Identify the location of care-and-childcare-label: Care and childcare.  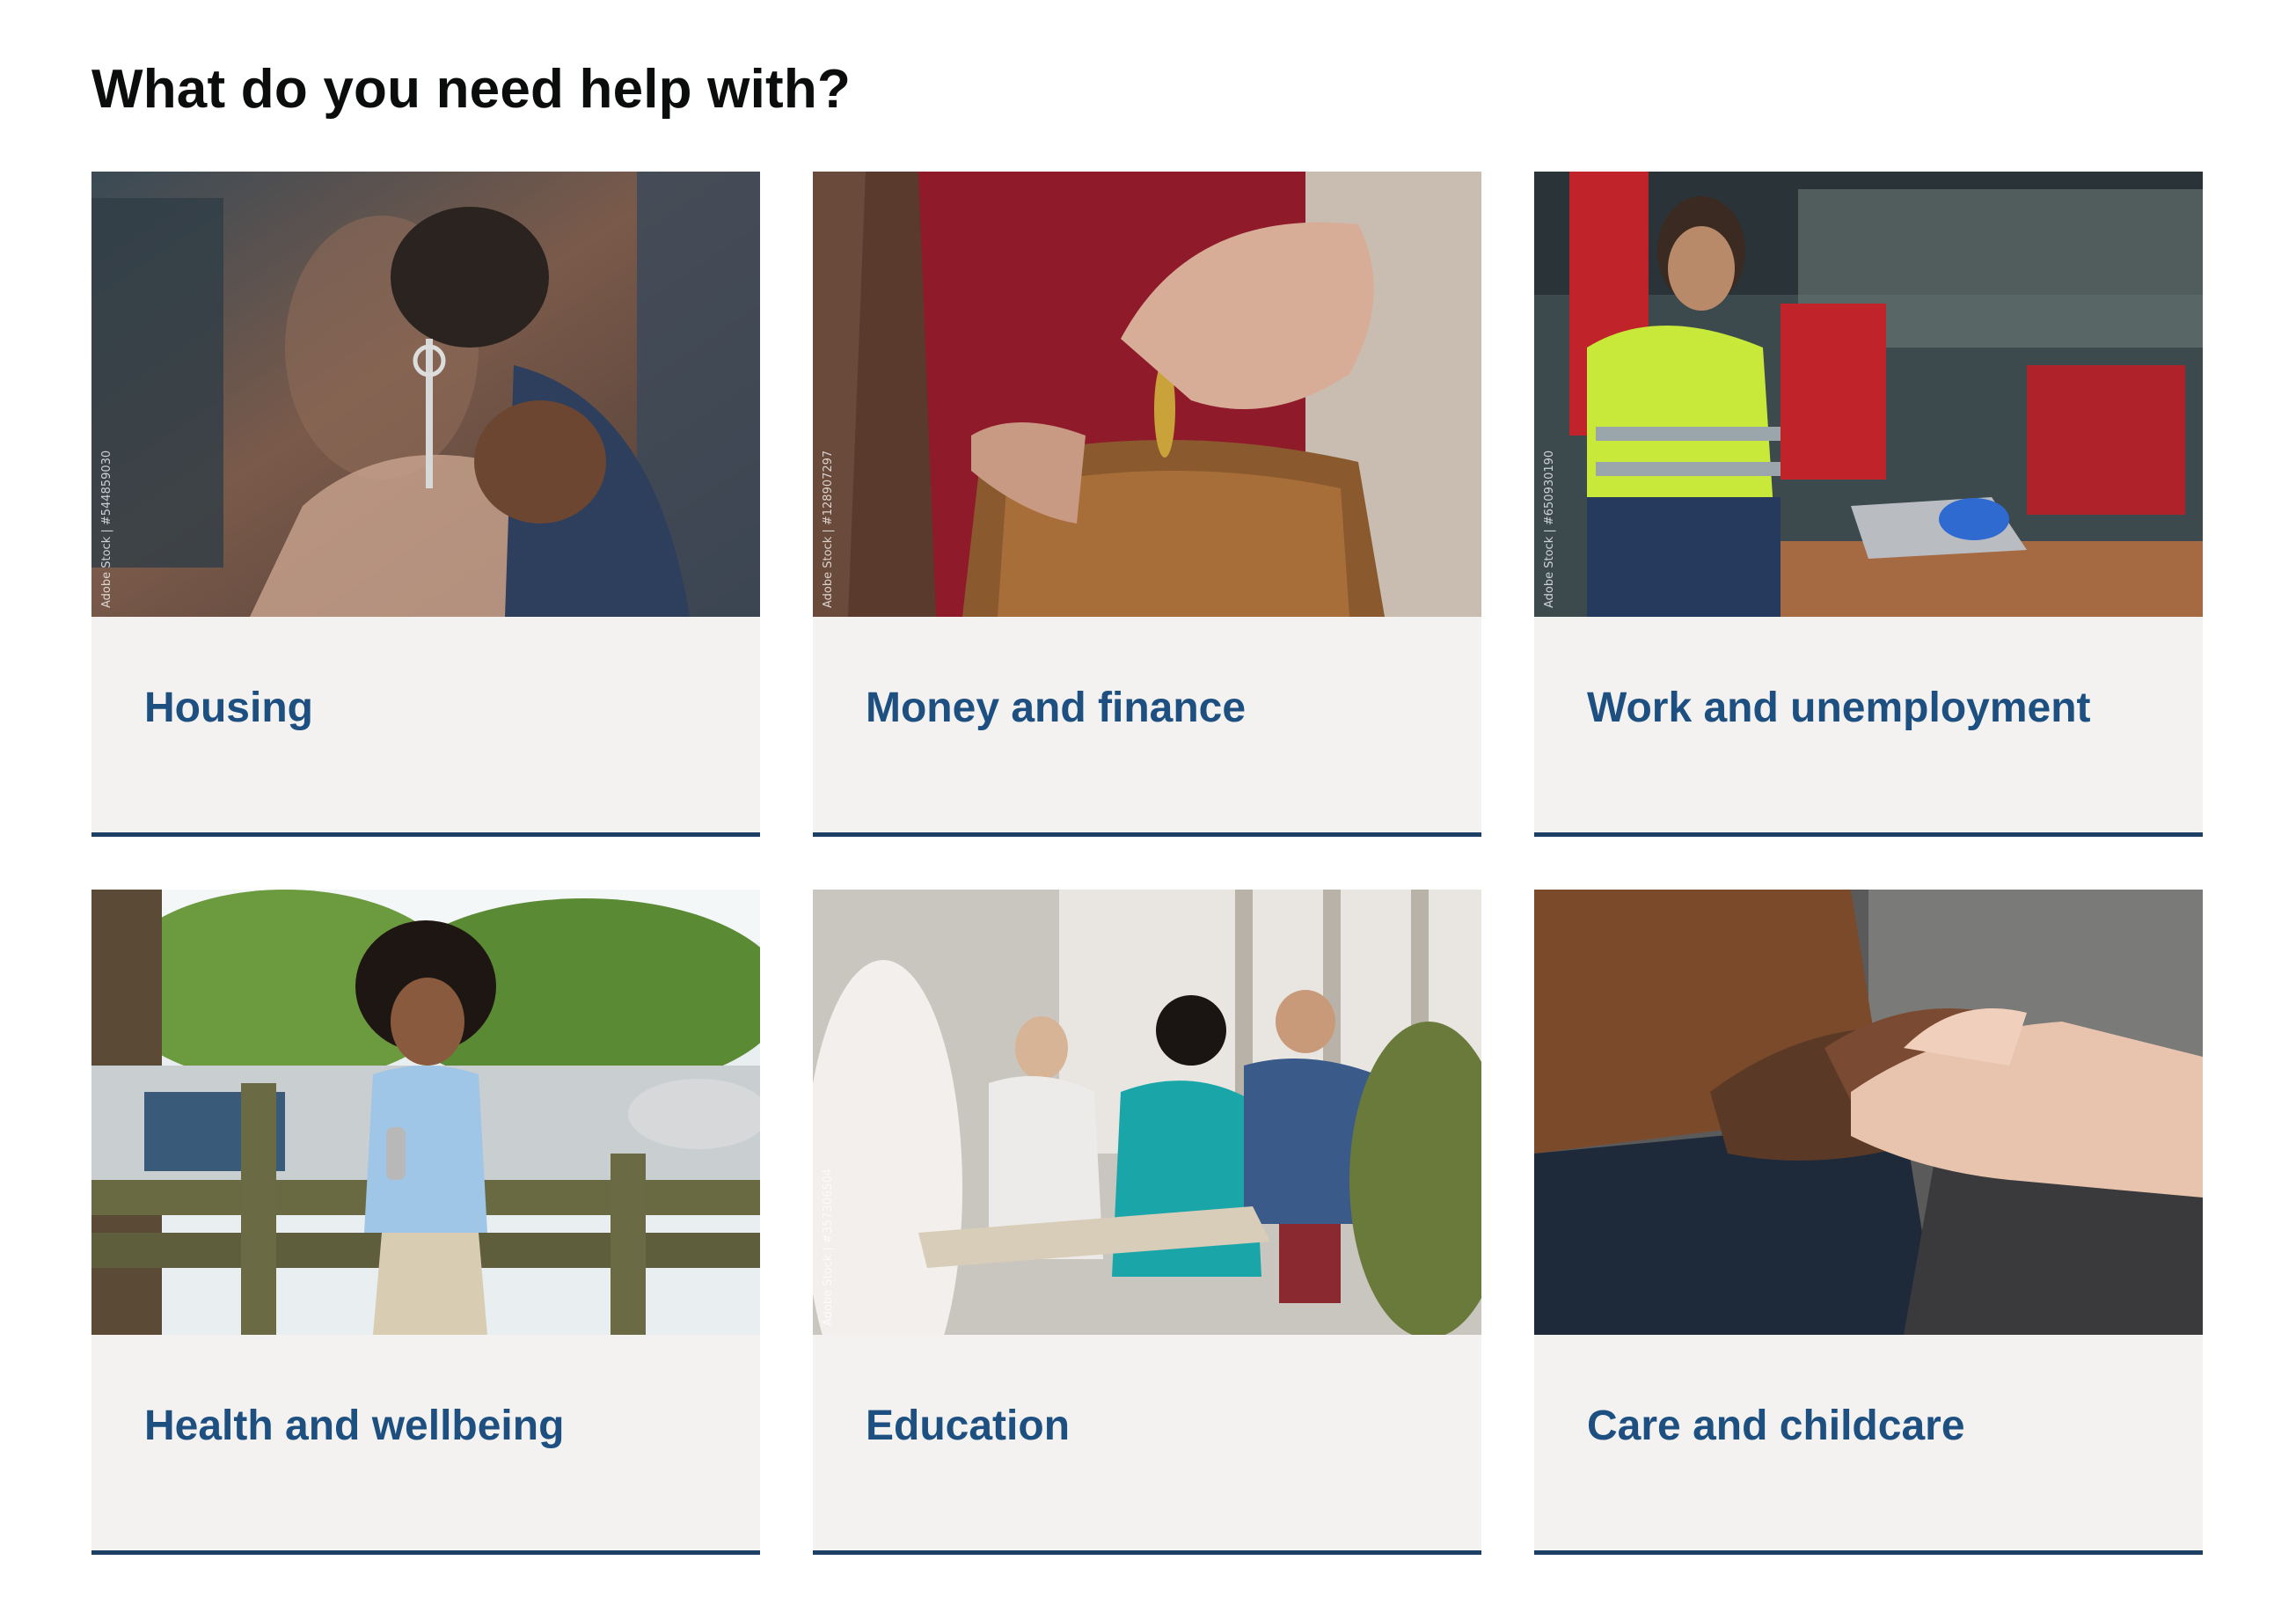
(1776, 1426).